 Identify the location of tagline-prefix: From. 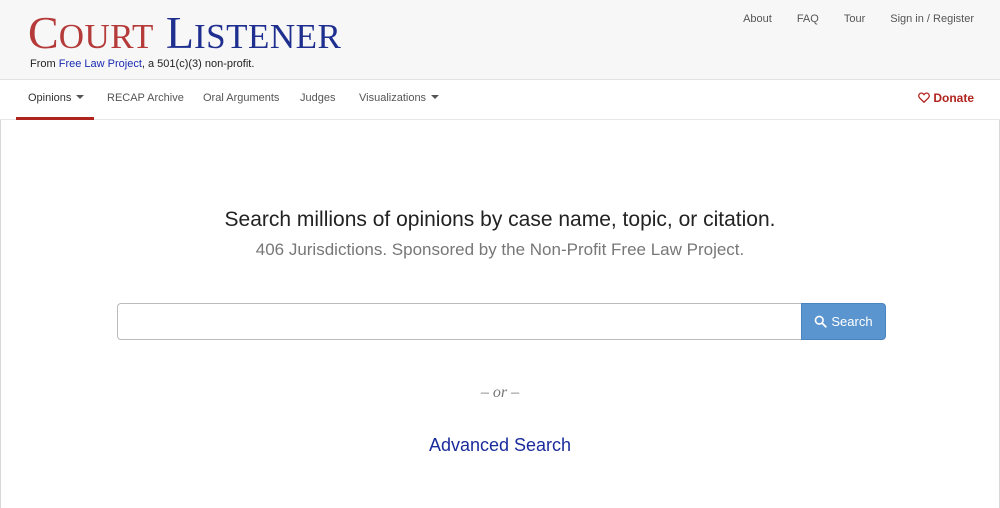
(44, 64).